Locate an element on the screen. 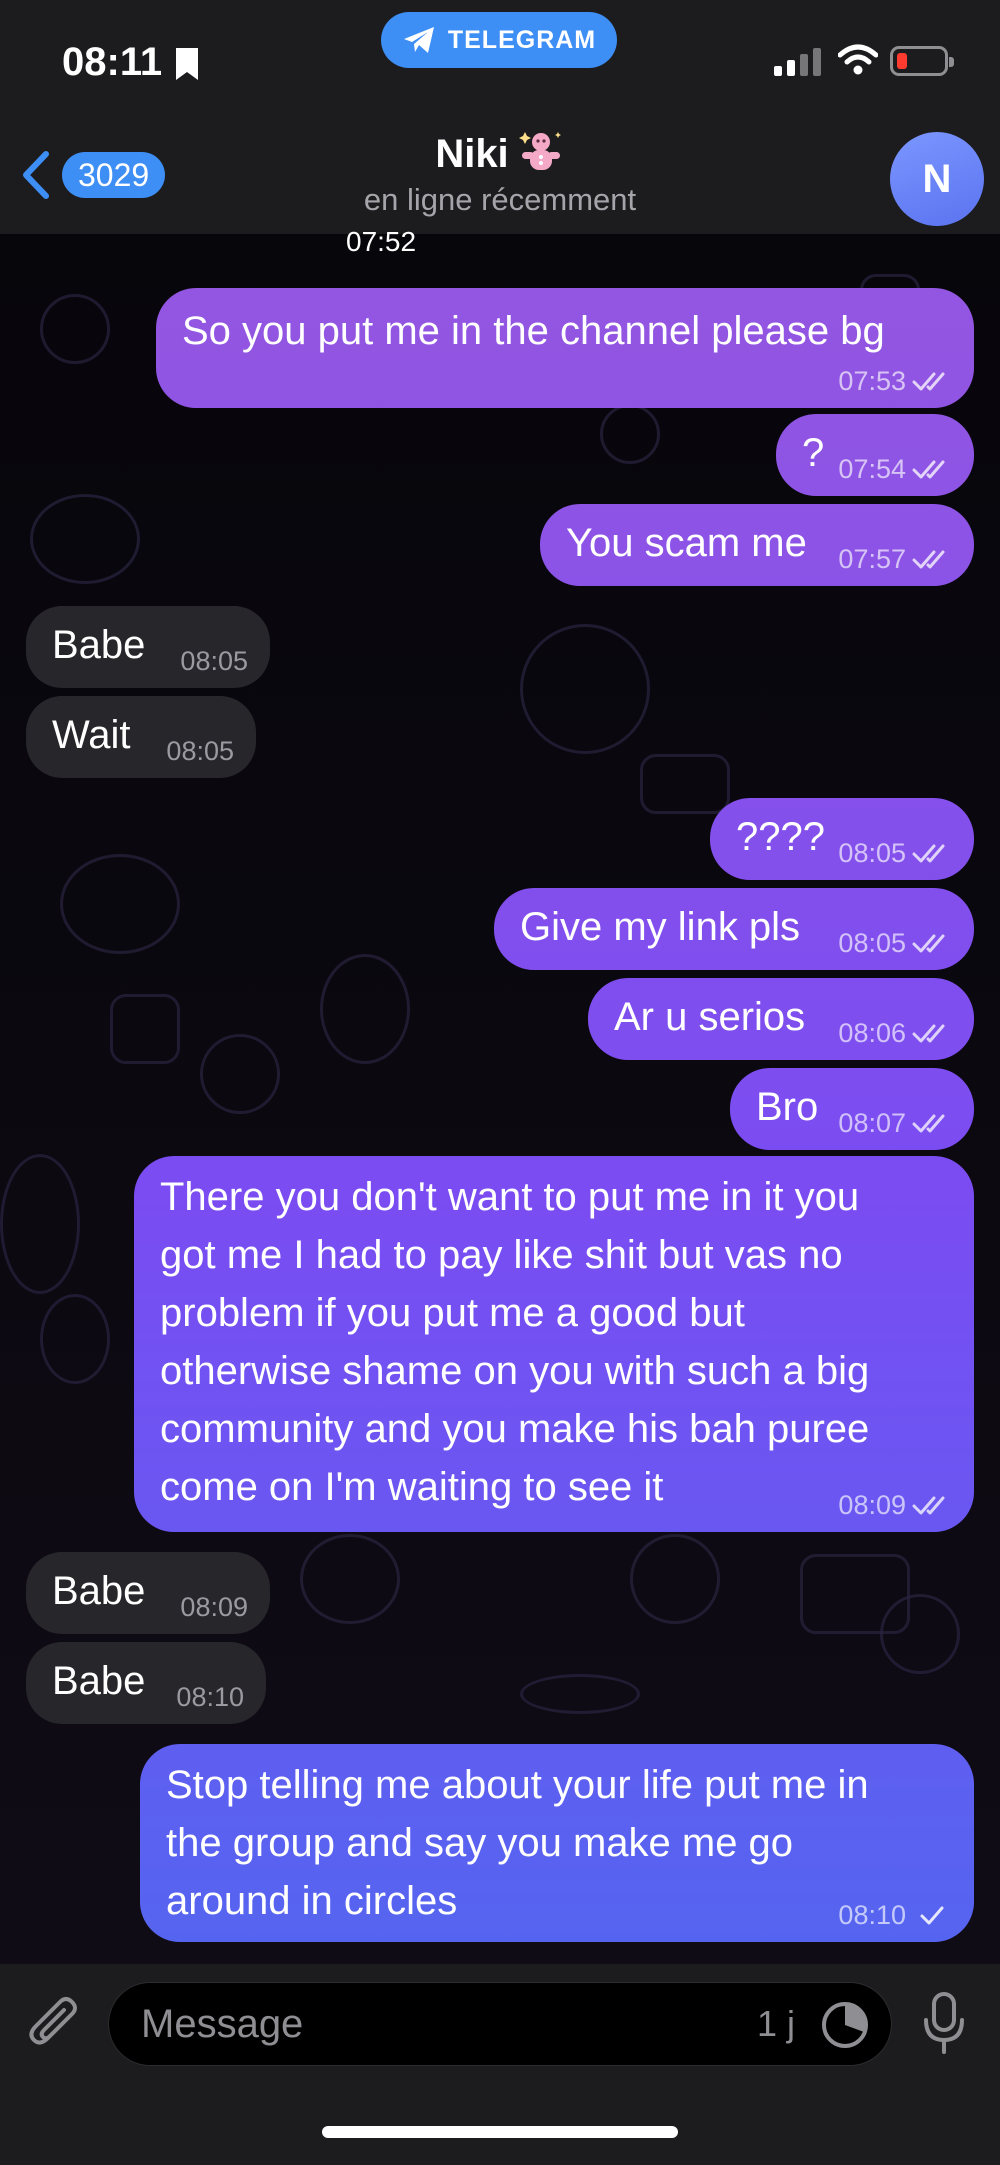 The width and height of the screenshot is (1000, 2165). contact-status: en ligne récemment is located at coordinates (500, 199).